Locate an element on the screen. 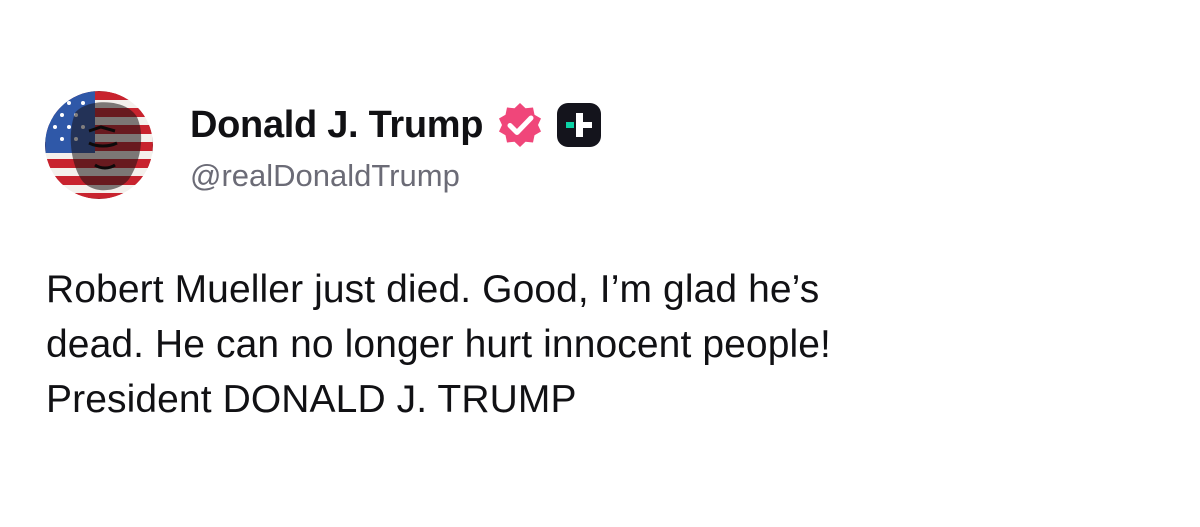  author-handle: @realDonaldTrump is located at coordinates (396, 176).